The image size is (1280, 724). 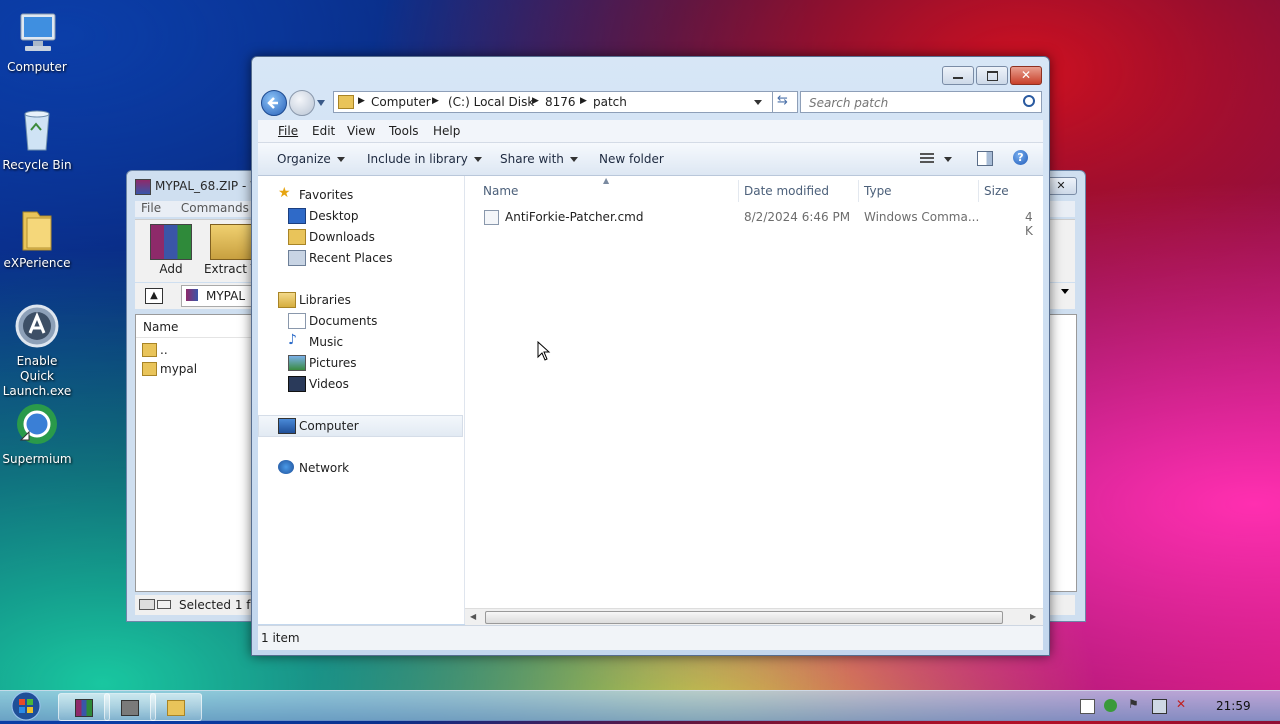 I want to click on help-button: ?, so click(x=1020, y=157).